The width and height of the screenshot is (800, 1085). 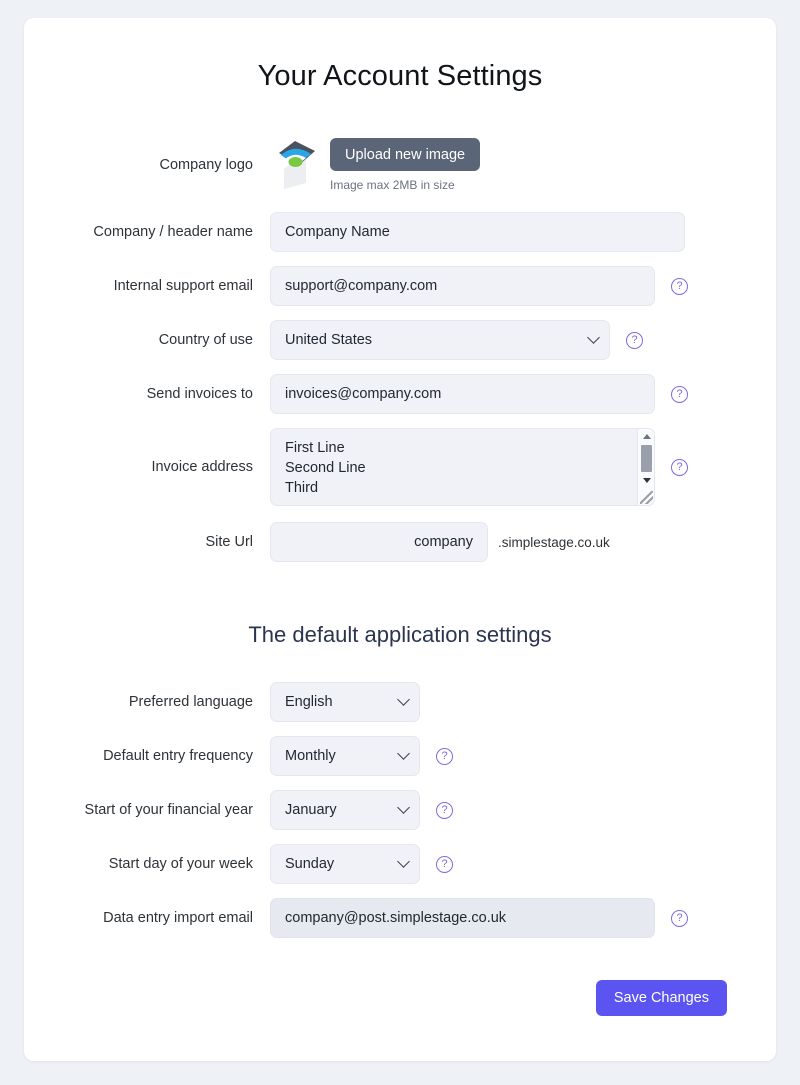 What do you see at coordinates (229, 541) in the screenshot?
I see `site-url-label: Site Url` at bounding box center [229, 541].